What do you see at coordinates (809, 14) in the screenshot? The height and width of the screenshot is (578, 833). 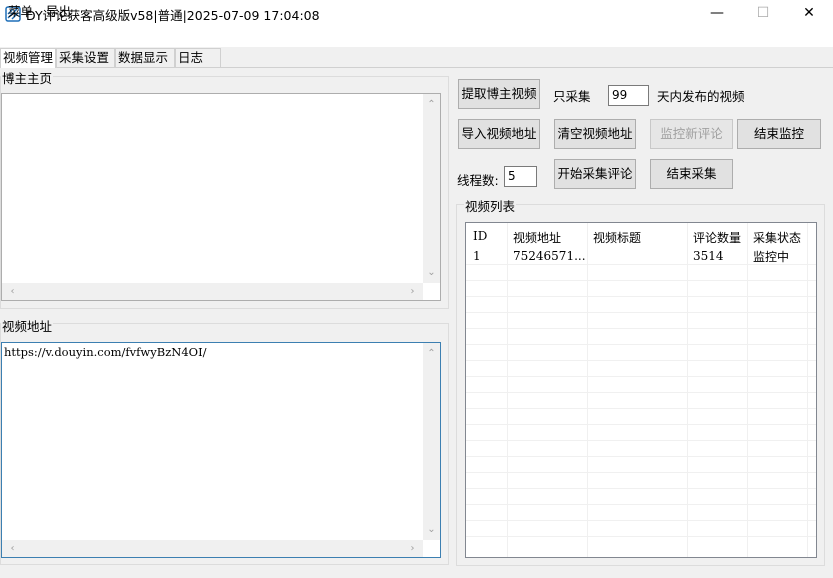 I see `close-button: ✕` at bounding box center [809, 14].